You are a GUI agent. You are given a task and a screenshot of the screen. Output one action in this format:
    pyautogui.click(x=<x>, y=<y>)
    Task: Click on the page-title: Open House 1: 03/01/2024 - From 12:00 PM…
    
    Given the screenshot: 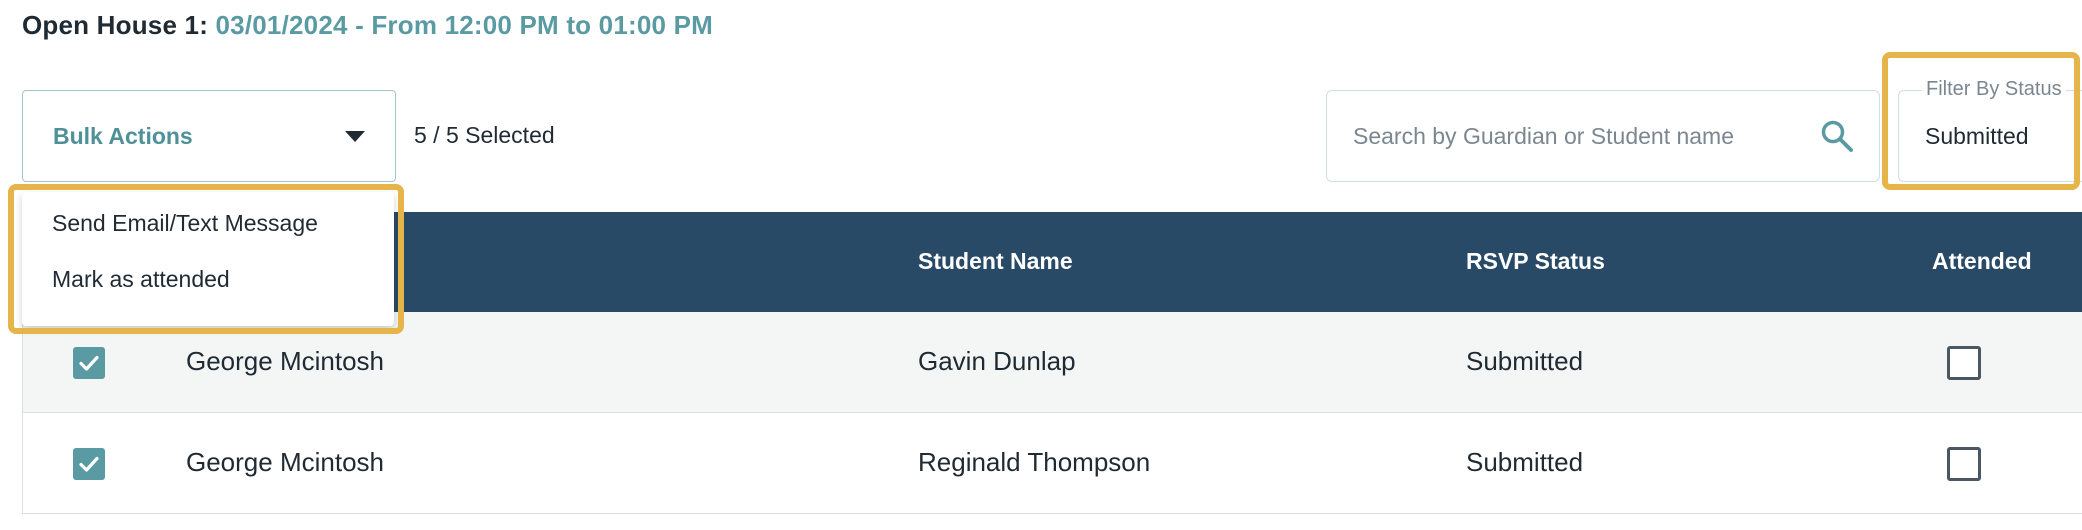 What is the action you would take?
    pyautogui.click(x=367, y=25)
    